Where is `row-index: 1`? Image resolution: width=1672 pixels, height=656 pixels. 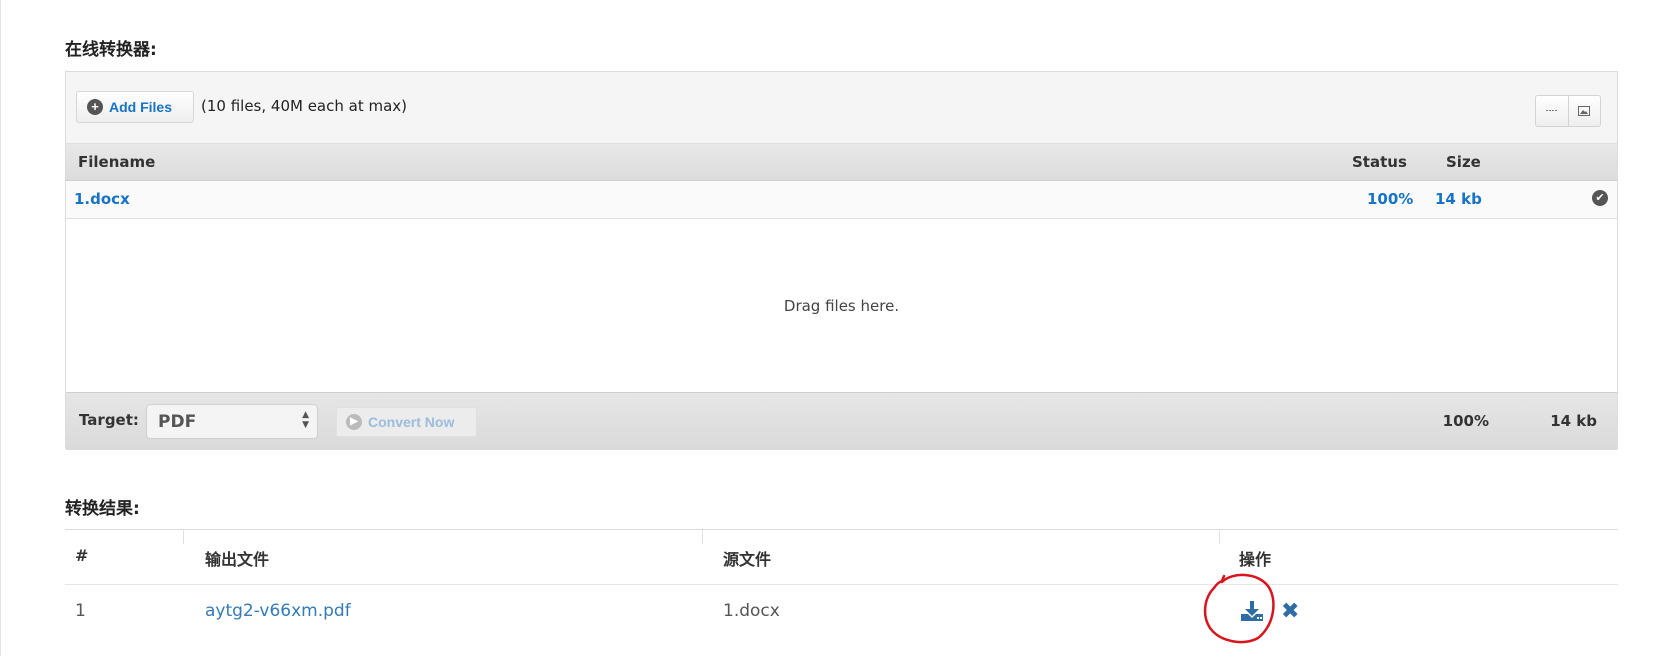 row-index: 1 is located at coordinates (80, 611).